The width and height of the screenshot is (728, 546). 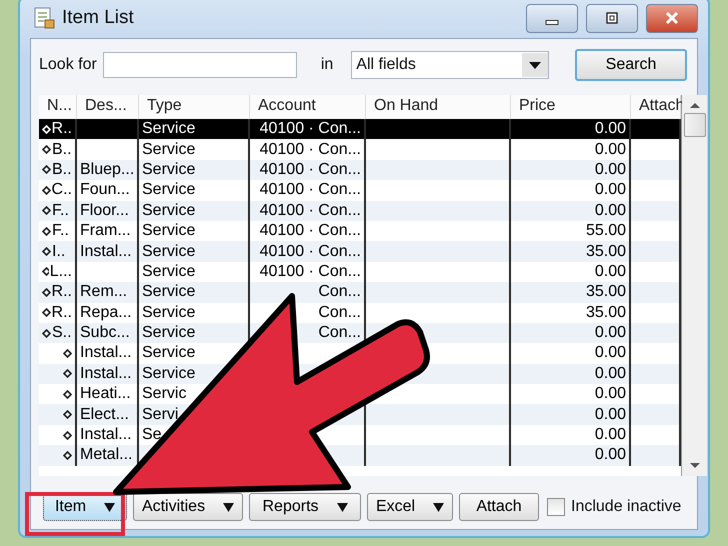 What do you see at coordinates (626, 507) in the screenshot?
I see `checkbox-label: Include inactive` at bounding box center [626, 507].